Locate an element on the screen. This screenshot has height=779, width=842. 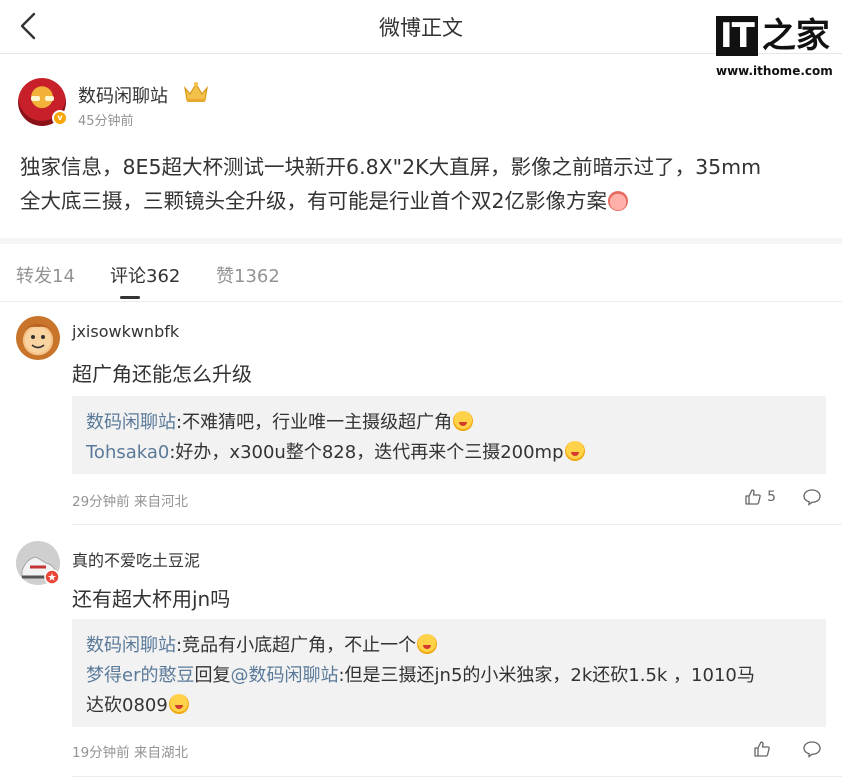
post-author: v 数码闲聊站 45分钟前 is located at coordinates (318, 102).